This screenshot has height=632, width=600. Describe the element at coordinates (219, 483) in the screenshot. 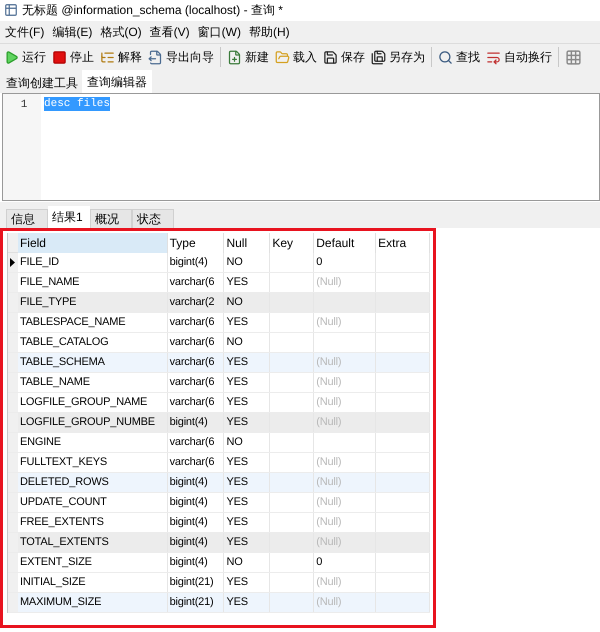

I see `table-row: DELETED_ROWS bigint(4) YES (Null)` at that location.